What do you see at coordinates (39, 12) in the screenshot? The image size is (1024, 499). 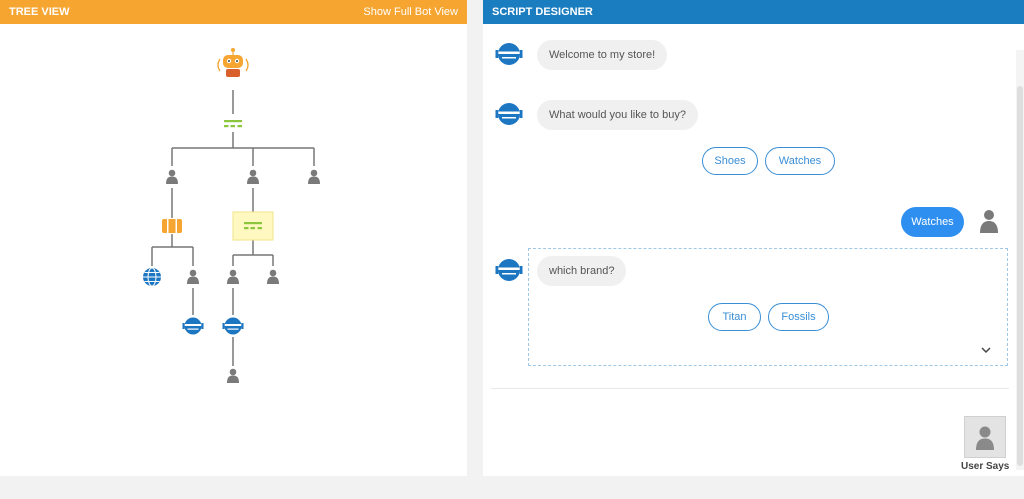 I see `tree-view-title: TREE VIEW` at bounding box center [39, 12].